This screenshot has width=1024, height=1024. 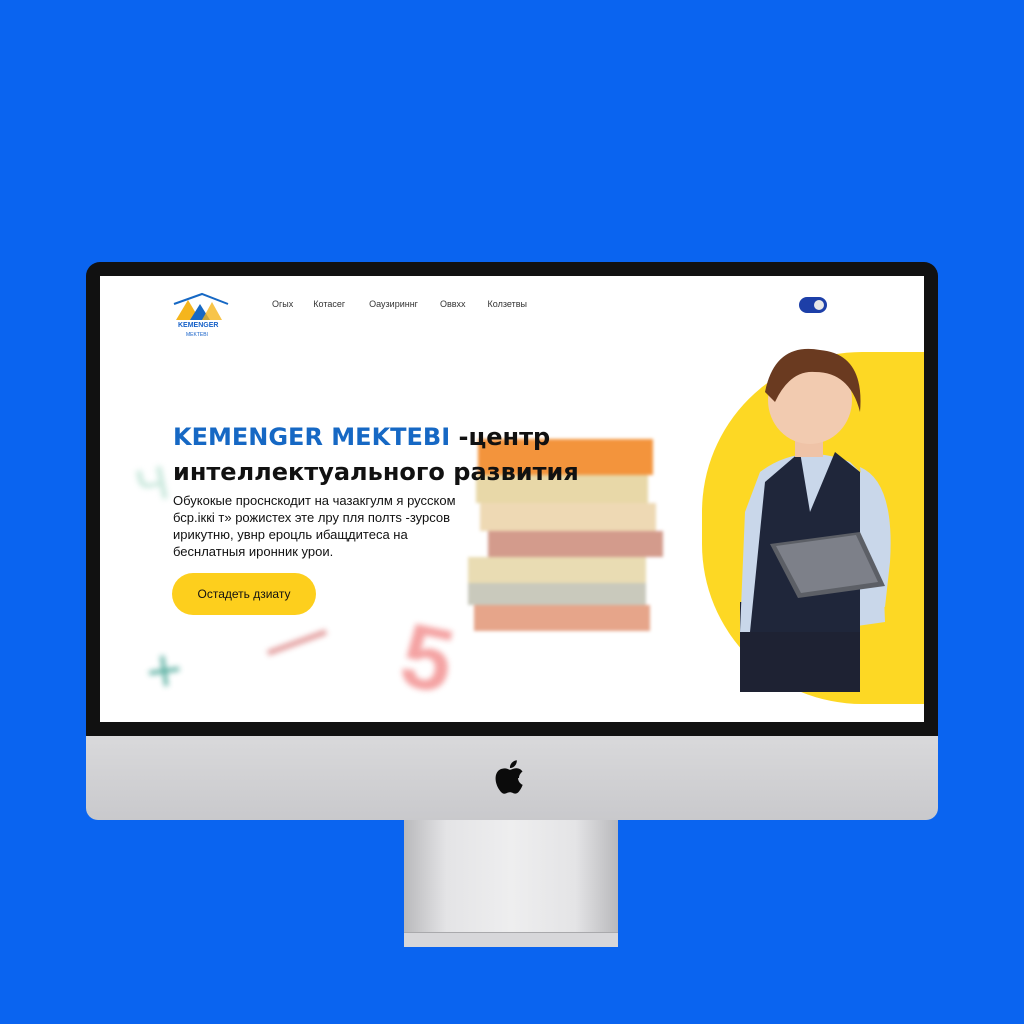 I want to click on decor-letter: ч, so click(x=152, y=481).